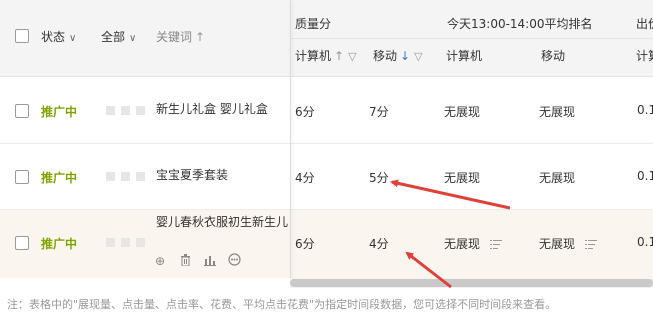  Describe the element at coordinates (145, 38) in the screenshot. I see `table-header-left: 状态 ∨ 全部 ∨ 关键词 ↑` at that location.